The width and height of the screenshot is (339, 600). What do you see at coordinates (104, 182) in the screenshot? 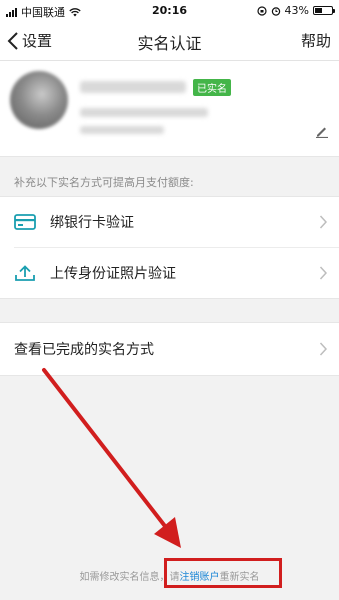
I see `hint-text: 补充以下实名方式可提高月支付额度:` at bounding box center [104, 182].